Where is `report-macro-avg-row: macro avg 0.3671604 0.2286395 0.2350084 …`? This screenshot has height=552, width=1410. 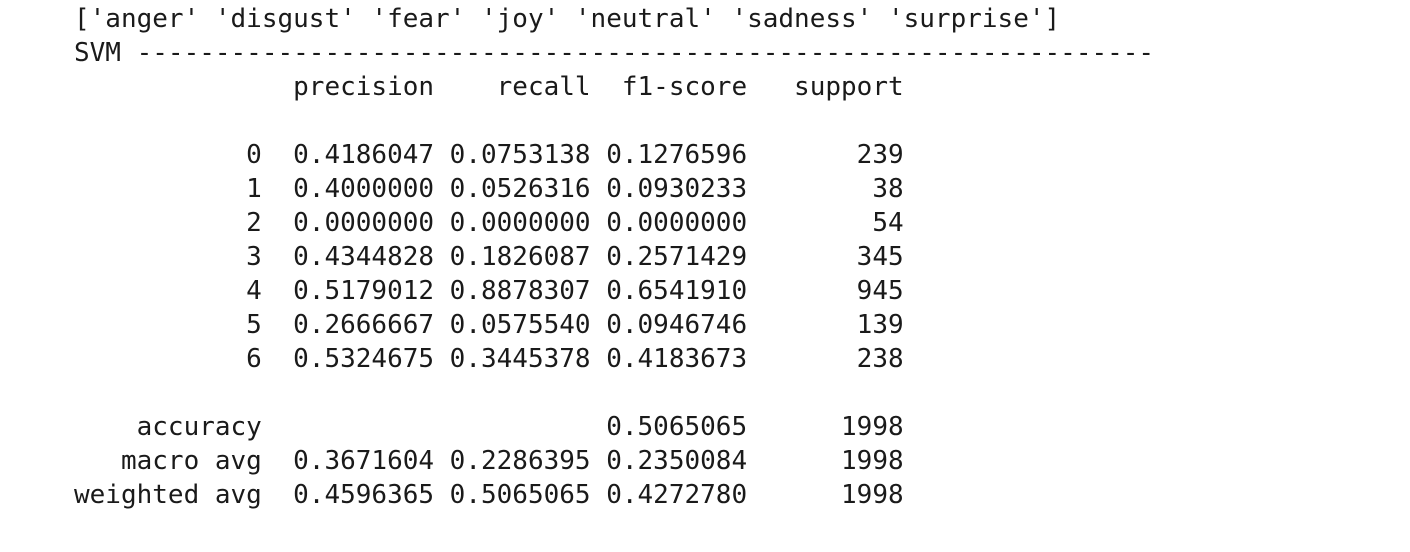 report-macro-avg-row: macro avg 0.3671604 0.2286395 0.2350084 … is located at coordinates (489, 461).